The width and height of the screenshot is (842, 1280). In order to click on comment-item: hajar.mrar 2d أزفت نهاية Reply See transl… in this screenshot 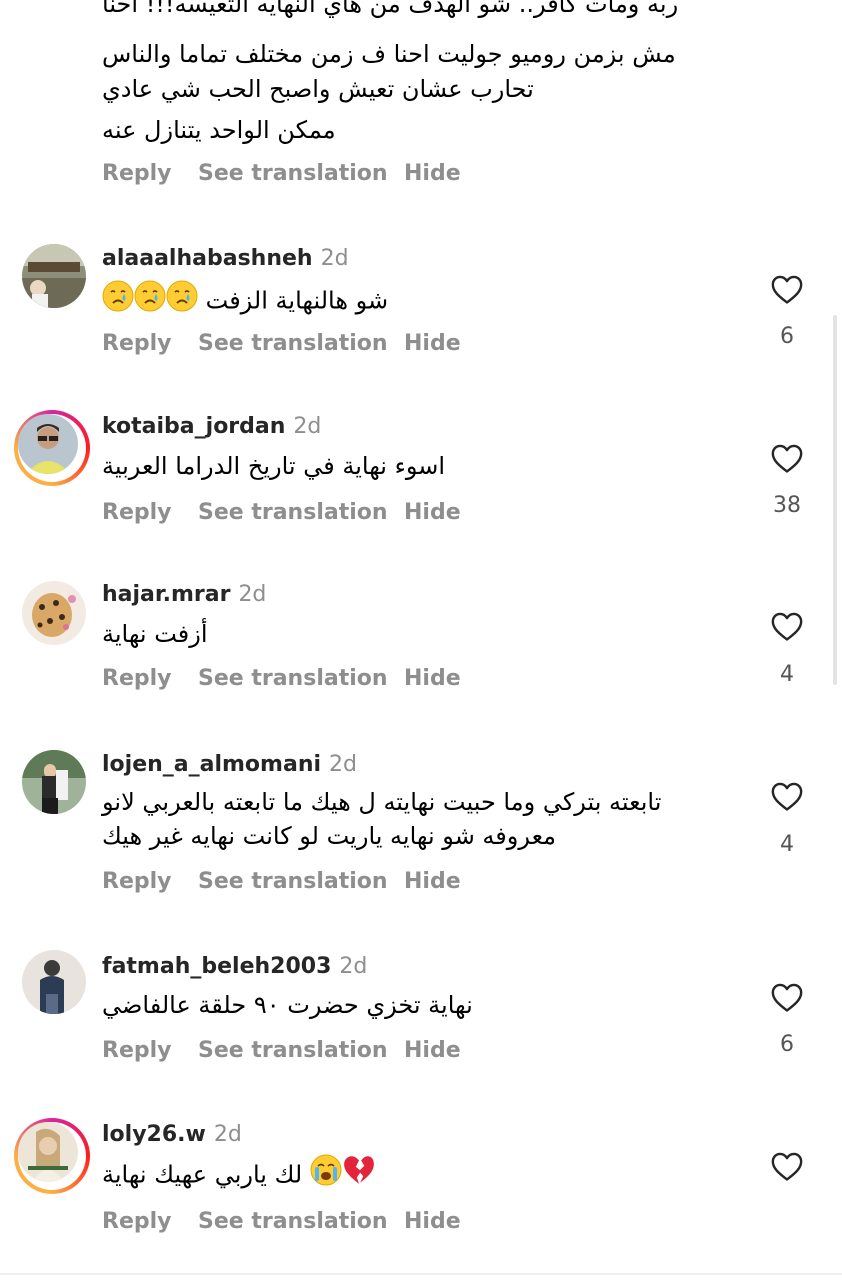, I will do `click(421, 643)`.